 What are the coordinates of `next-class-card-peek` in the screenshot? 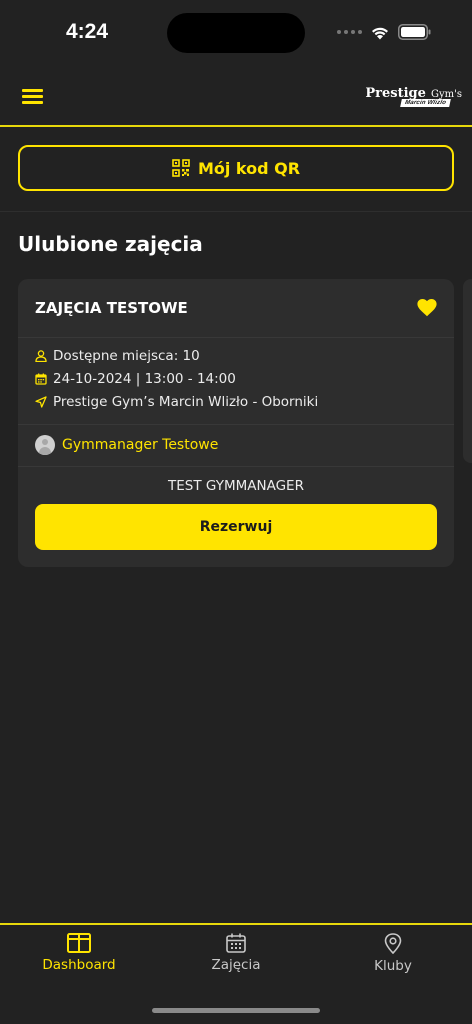 It's located at (467, 371).